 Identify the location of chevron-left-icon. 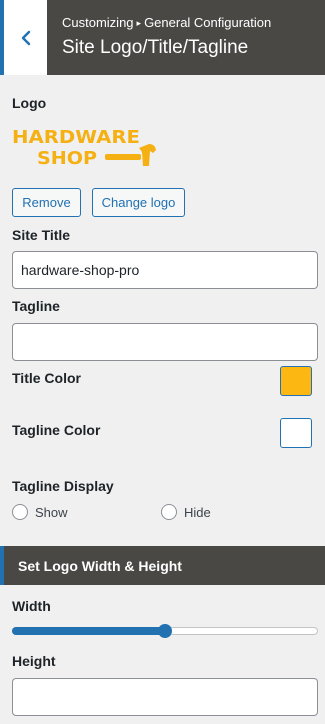
(25, 37).